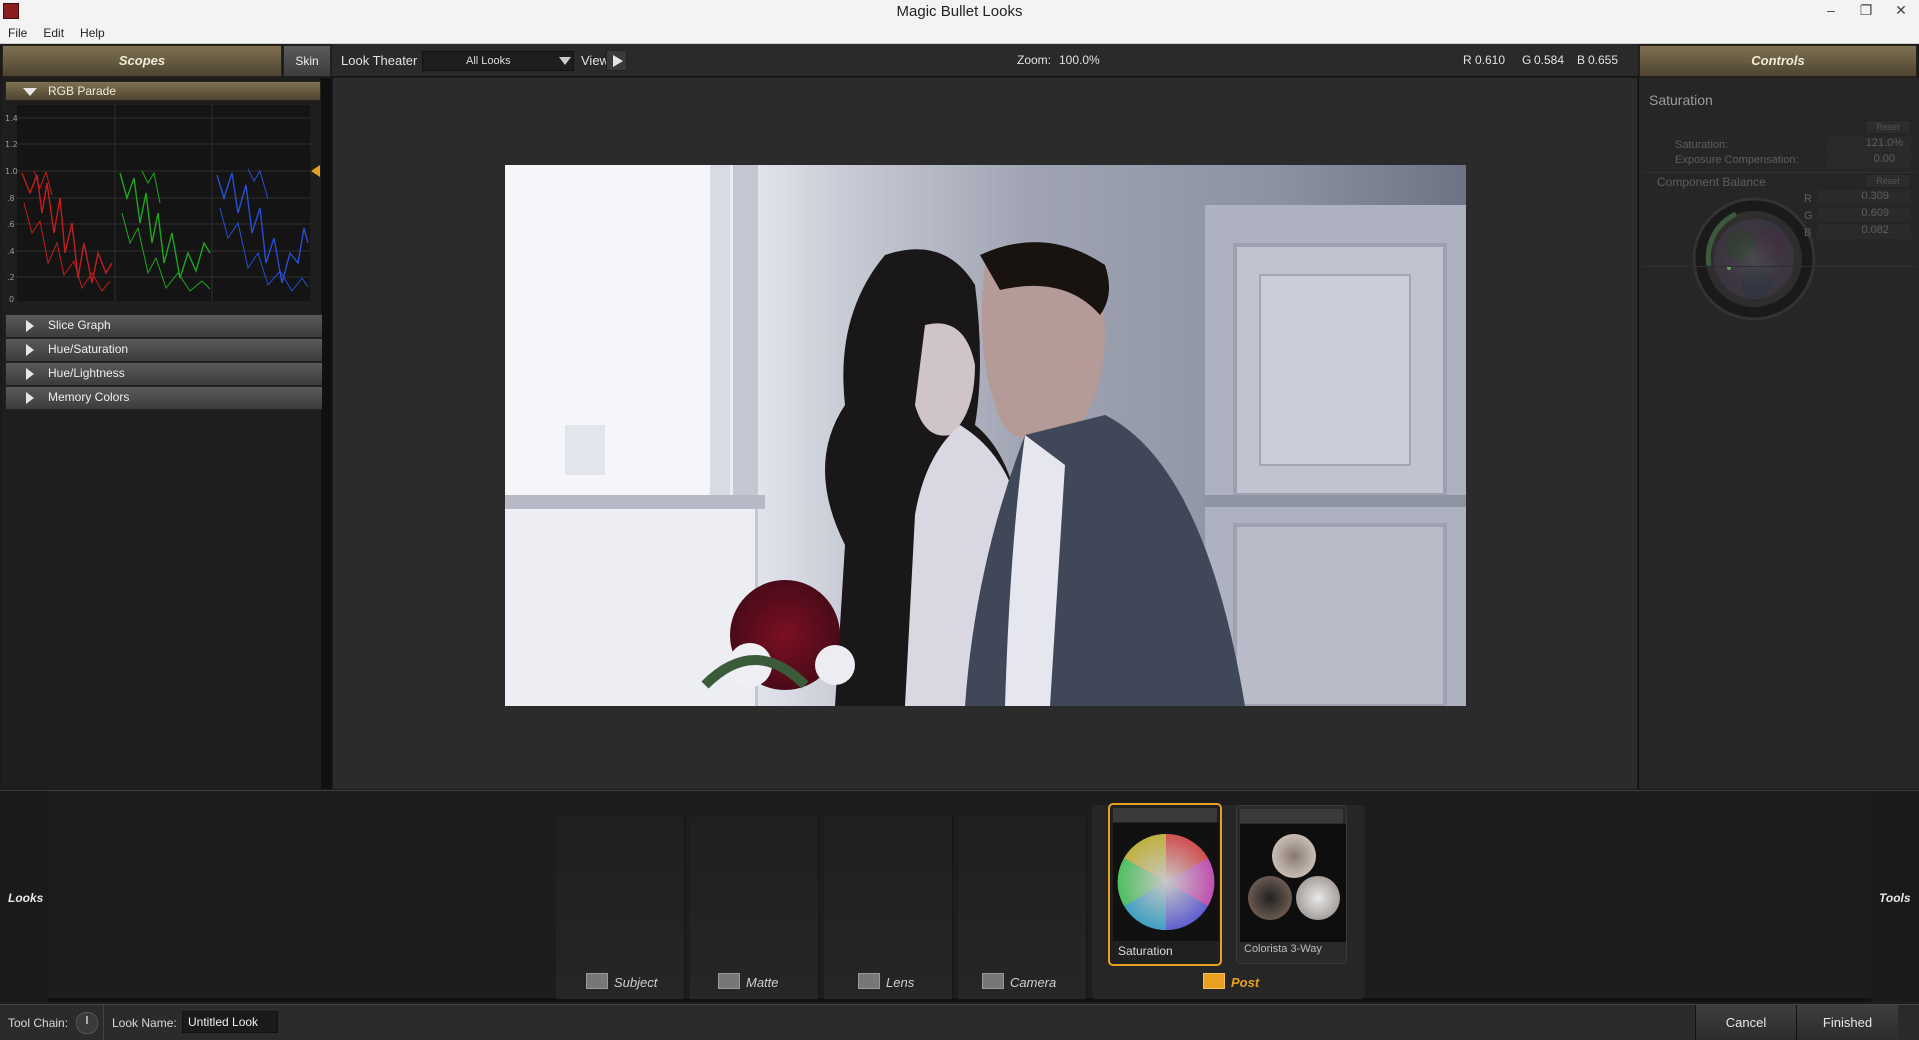 The height and width of the screenshot is (1040, 1919). Describe the element at coordinates (315, 171) in the screenshot. I see `level-marker-icon` at that location.